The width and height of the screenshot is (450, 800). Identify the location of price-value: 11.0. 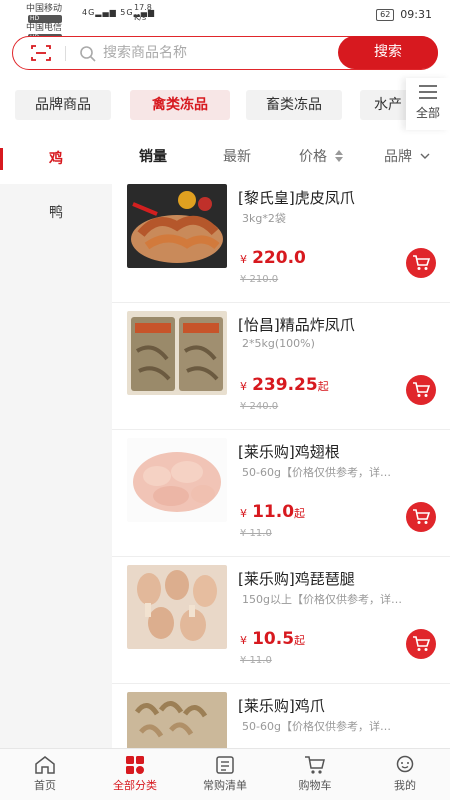
(273, 512).